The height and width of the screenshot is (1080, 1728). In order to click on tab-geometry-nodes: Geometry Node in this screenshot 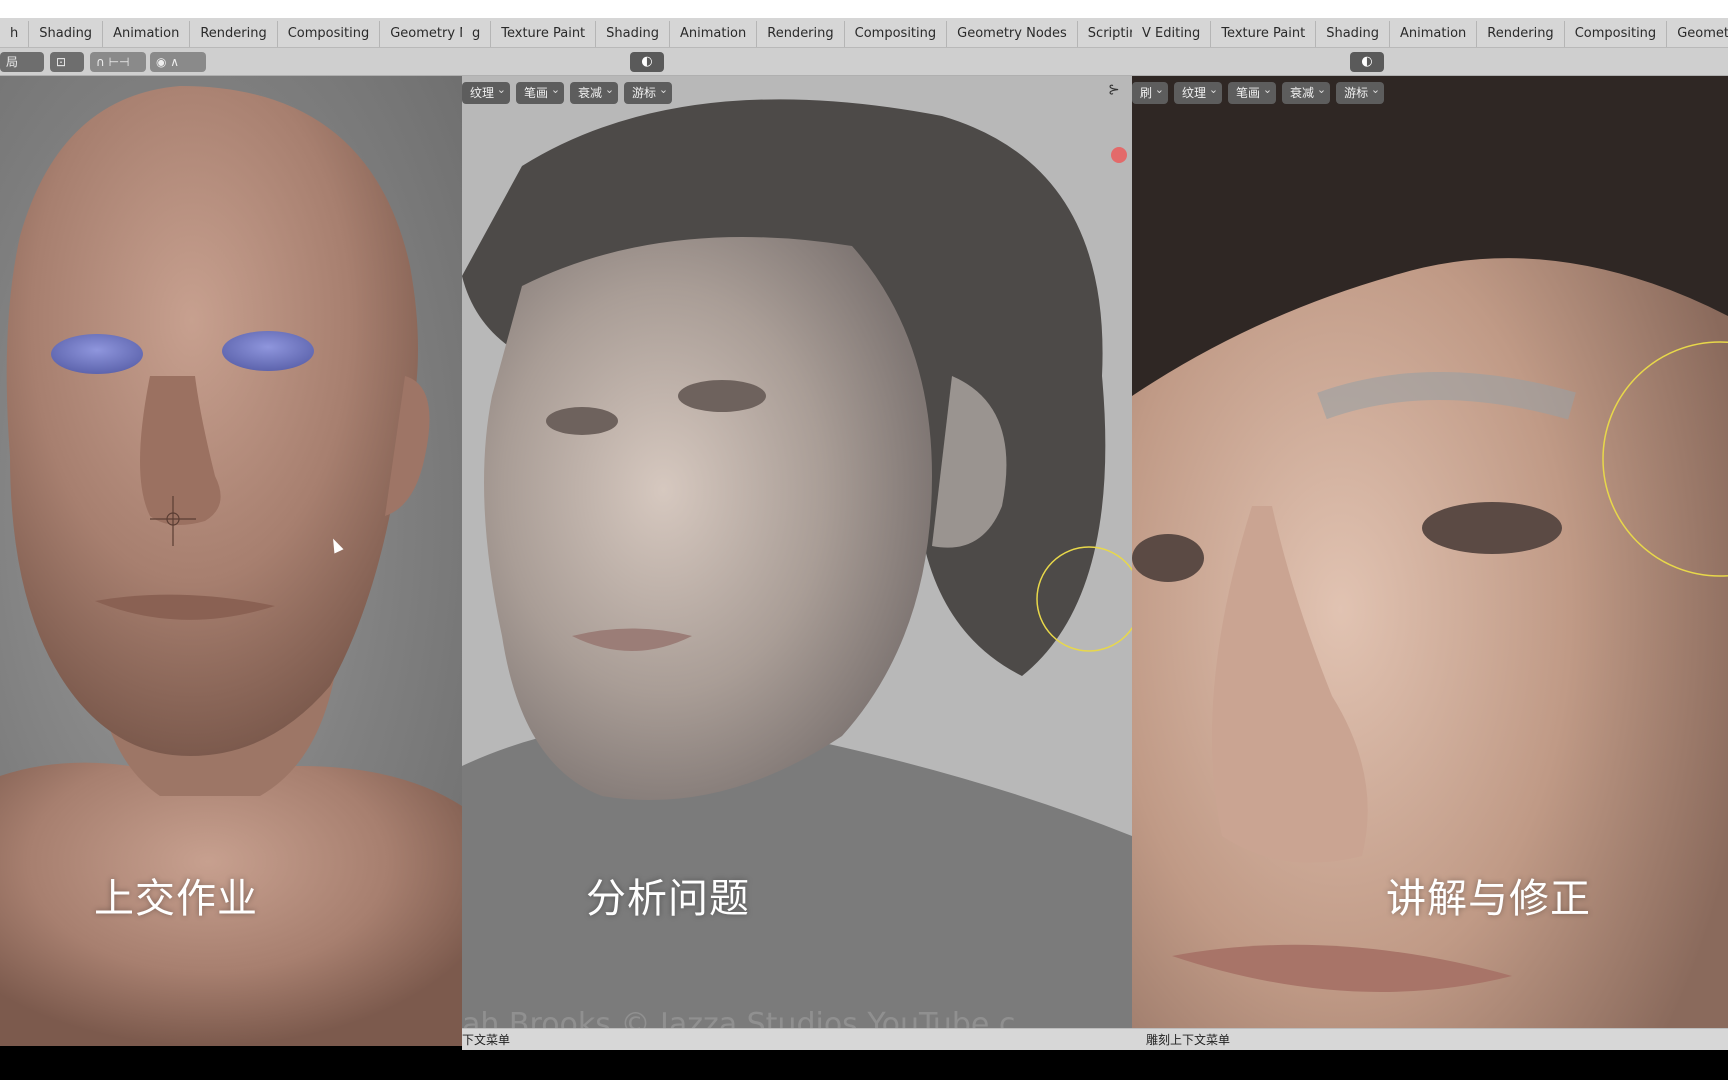, I will do `click(1697, 34)`.